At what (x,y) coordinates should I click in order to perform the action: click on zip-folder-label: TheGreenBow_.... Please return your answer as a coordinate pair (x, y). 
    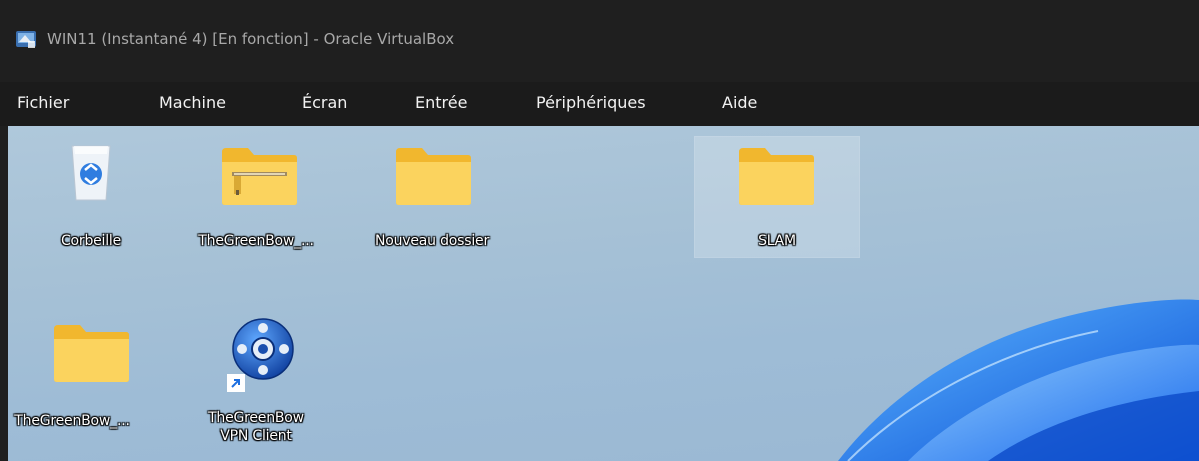
    Looking at the image, I should click on (256, 241).